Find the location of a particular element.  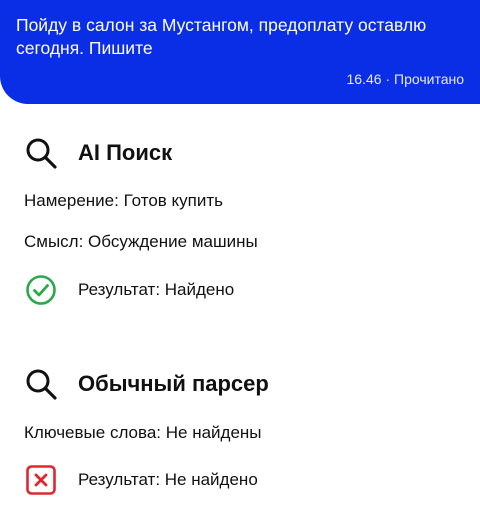

read-status: Прочитано is located at coordinates (429, 79).